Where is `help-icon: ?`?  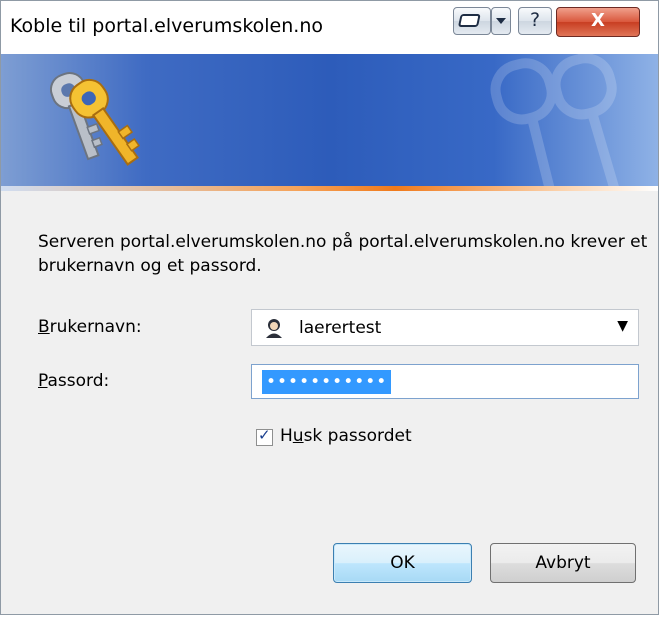
help-icon: ? is located at coordinates (535, 20).